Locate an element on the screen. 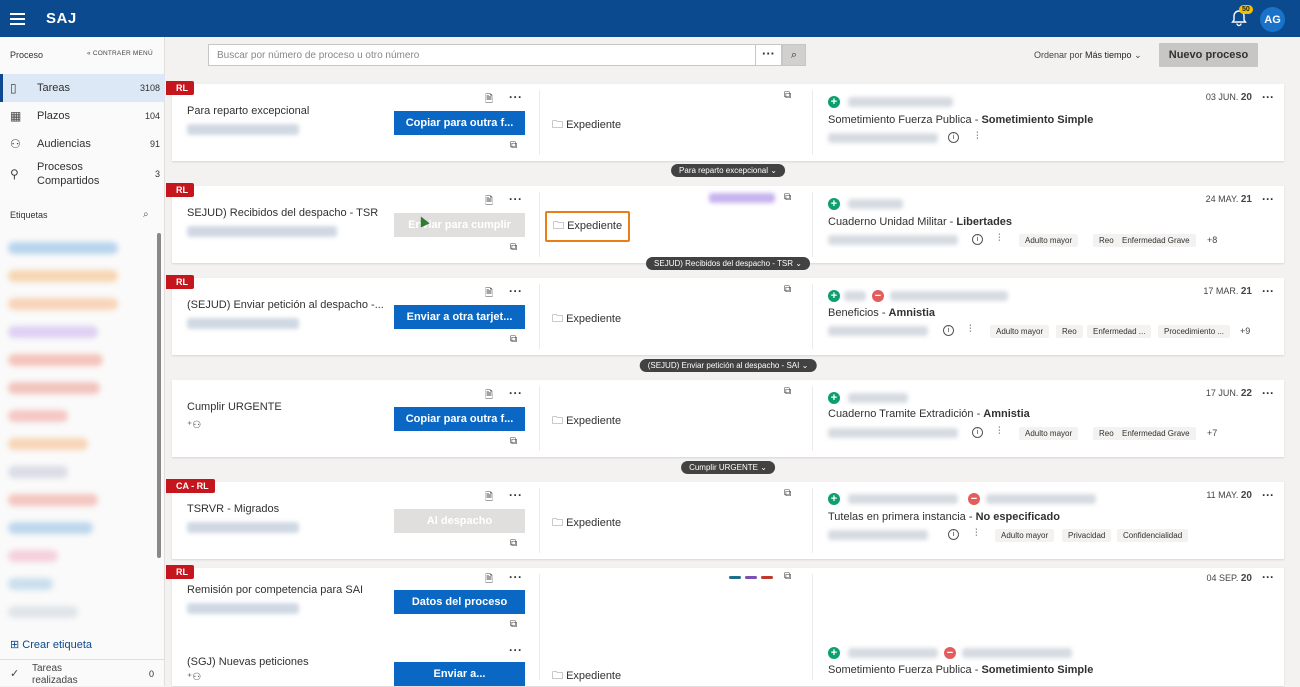  card-title: SEJUD) Recibidos del despacho - TSR is located at coordinates (282, 213).